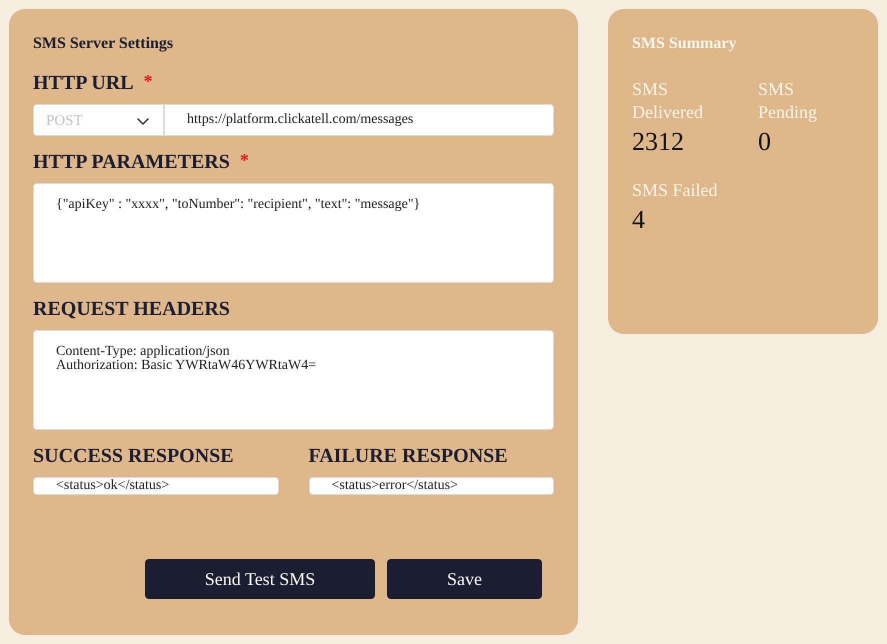 The width and height of the screenshot is (887, 644). What do you see at coordinates (155, 486) in the screenshot?
I see `response-input-field: <status>ok</status>` at bounding box center [155, 486].